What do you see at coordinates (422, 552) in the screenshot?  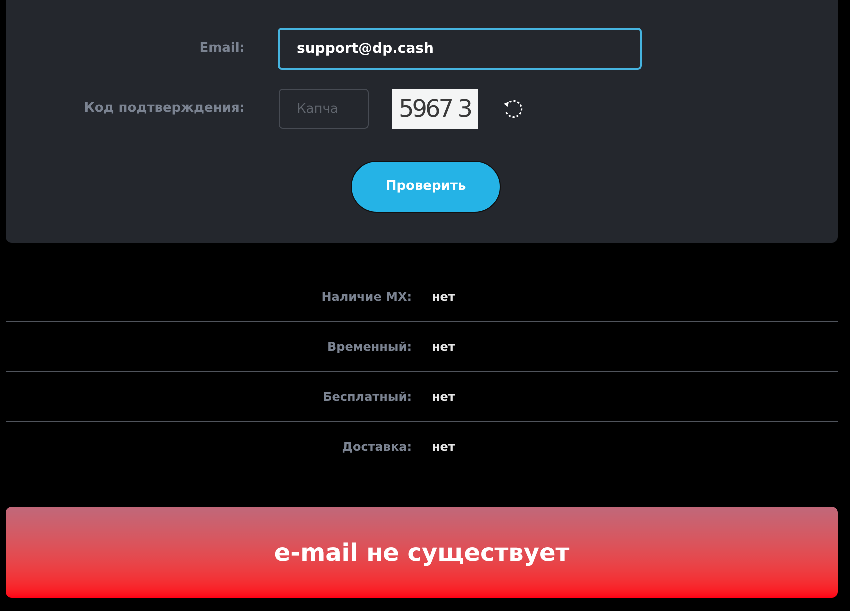 I see `verdict-banner: e-mail не существует` at bounding box center [422, 552].